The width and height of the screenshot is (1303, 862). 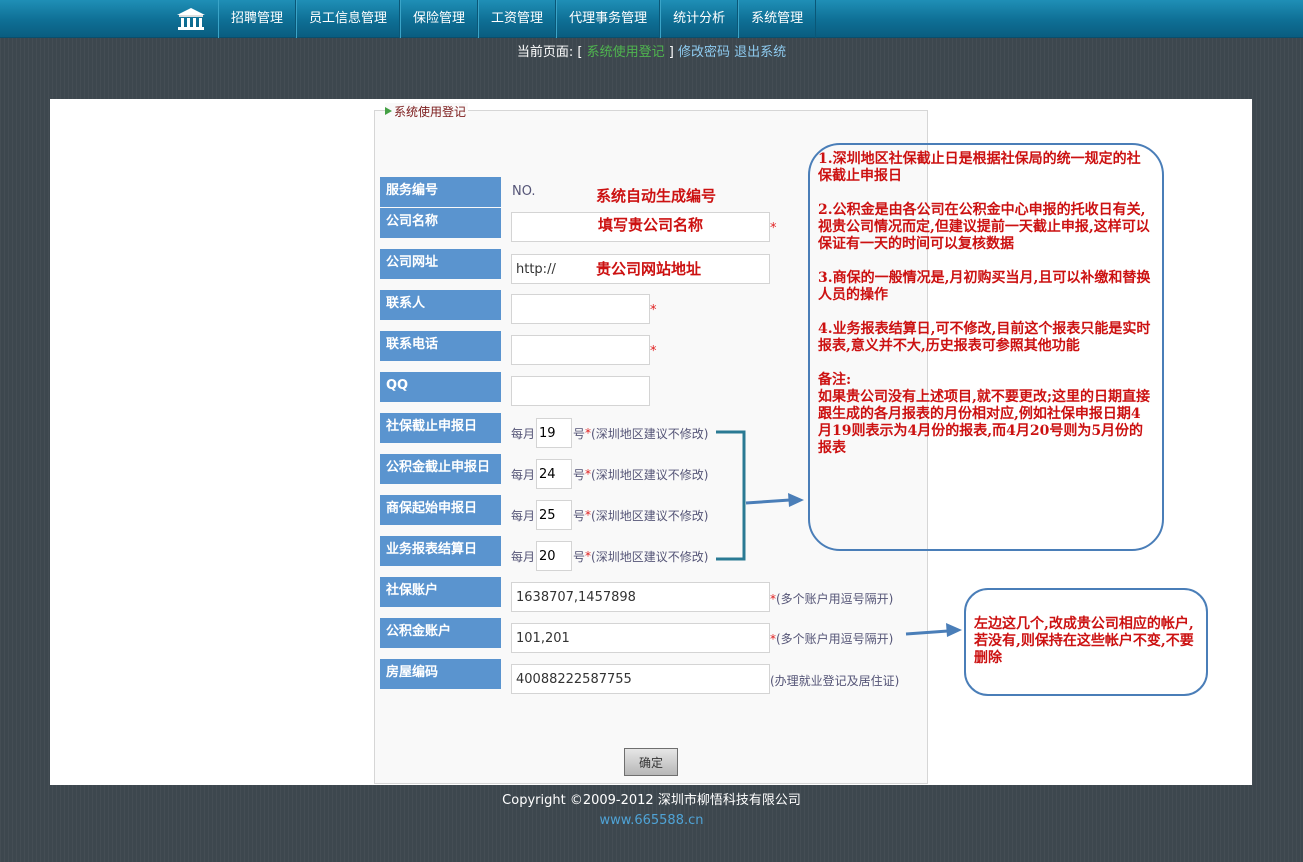 What do you see at coordinates (440, 592) in the screenshot?
I see `label-social-account: 社保账户` at bounding box center [440, 592].